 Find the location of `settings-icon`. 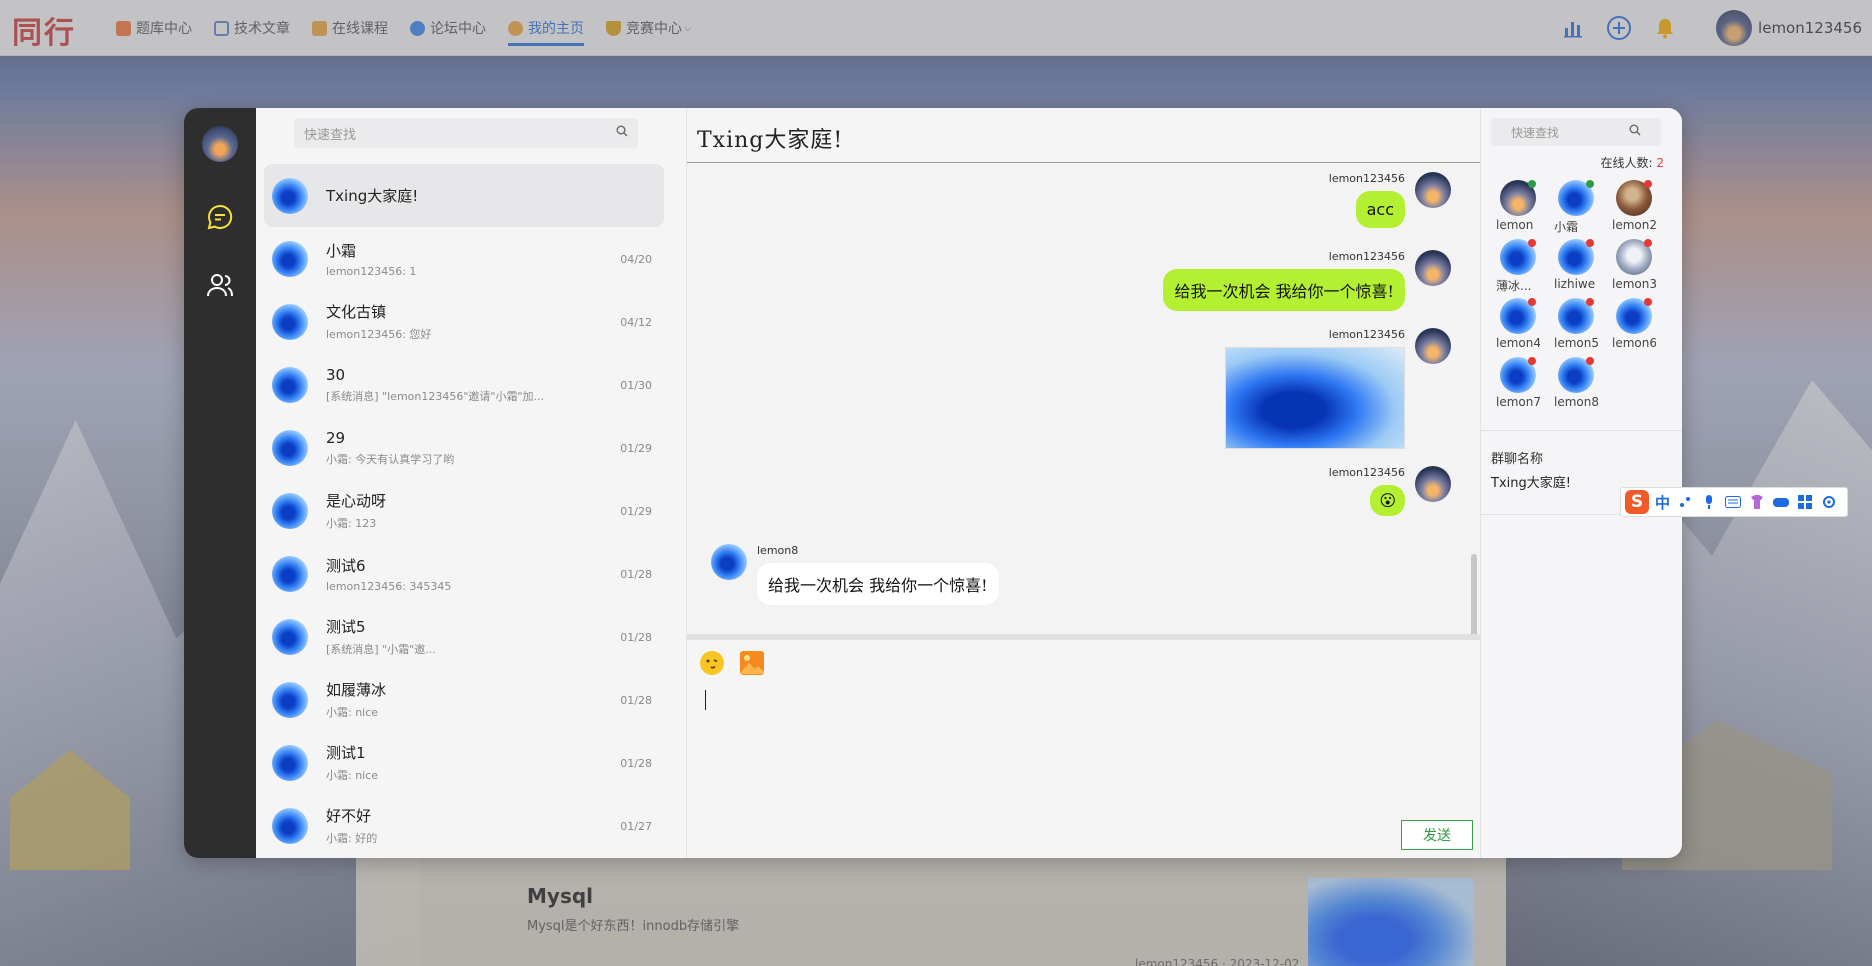

settings-icon is located at coordinates (1829, 502).